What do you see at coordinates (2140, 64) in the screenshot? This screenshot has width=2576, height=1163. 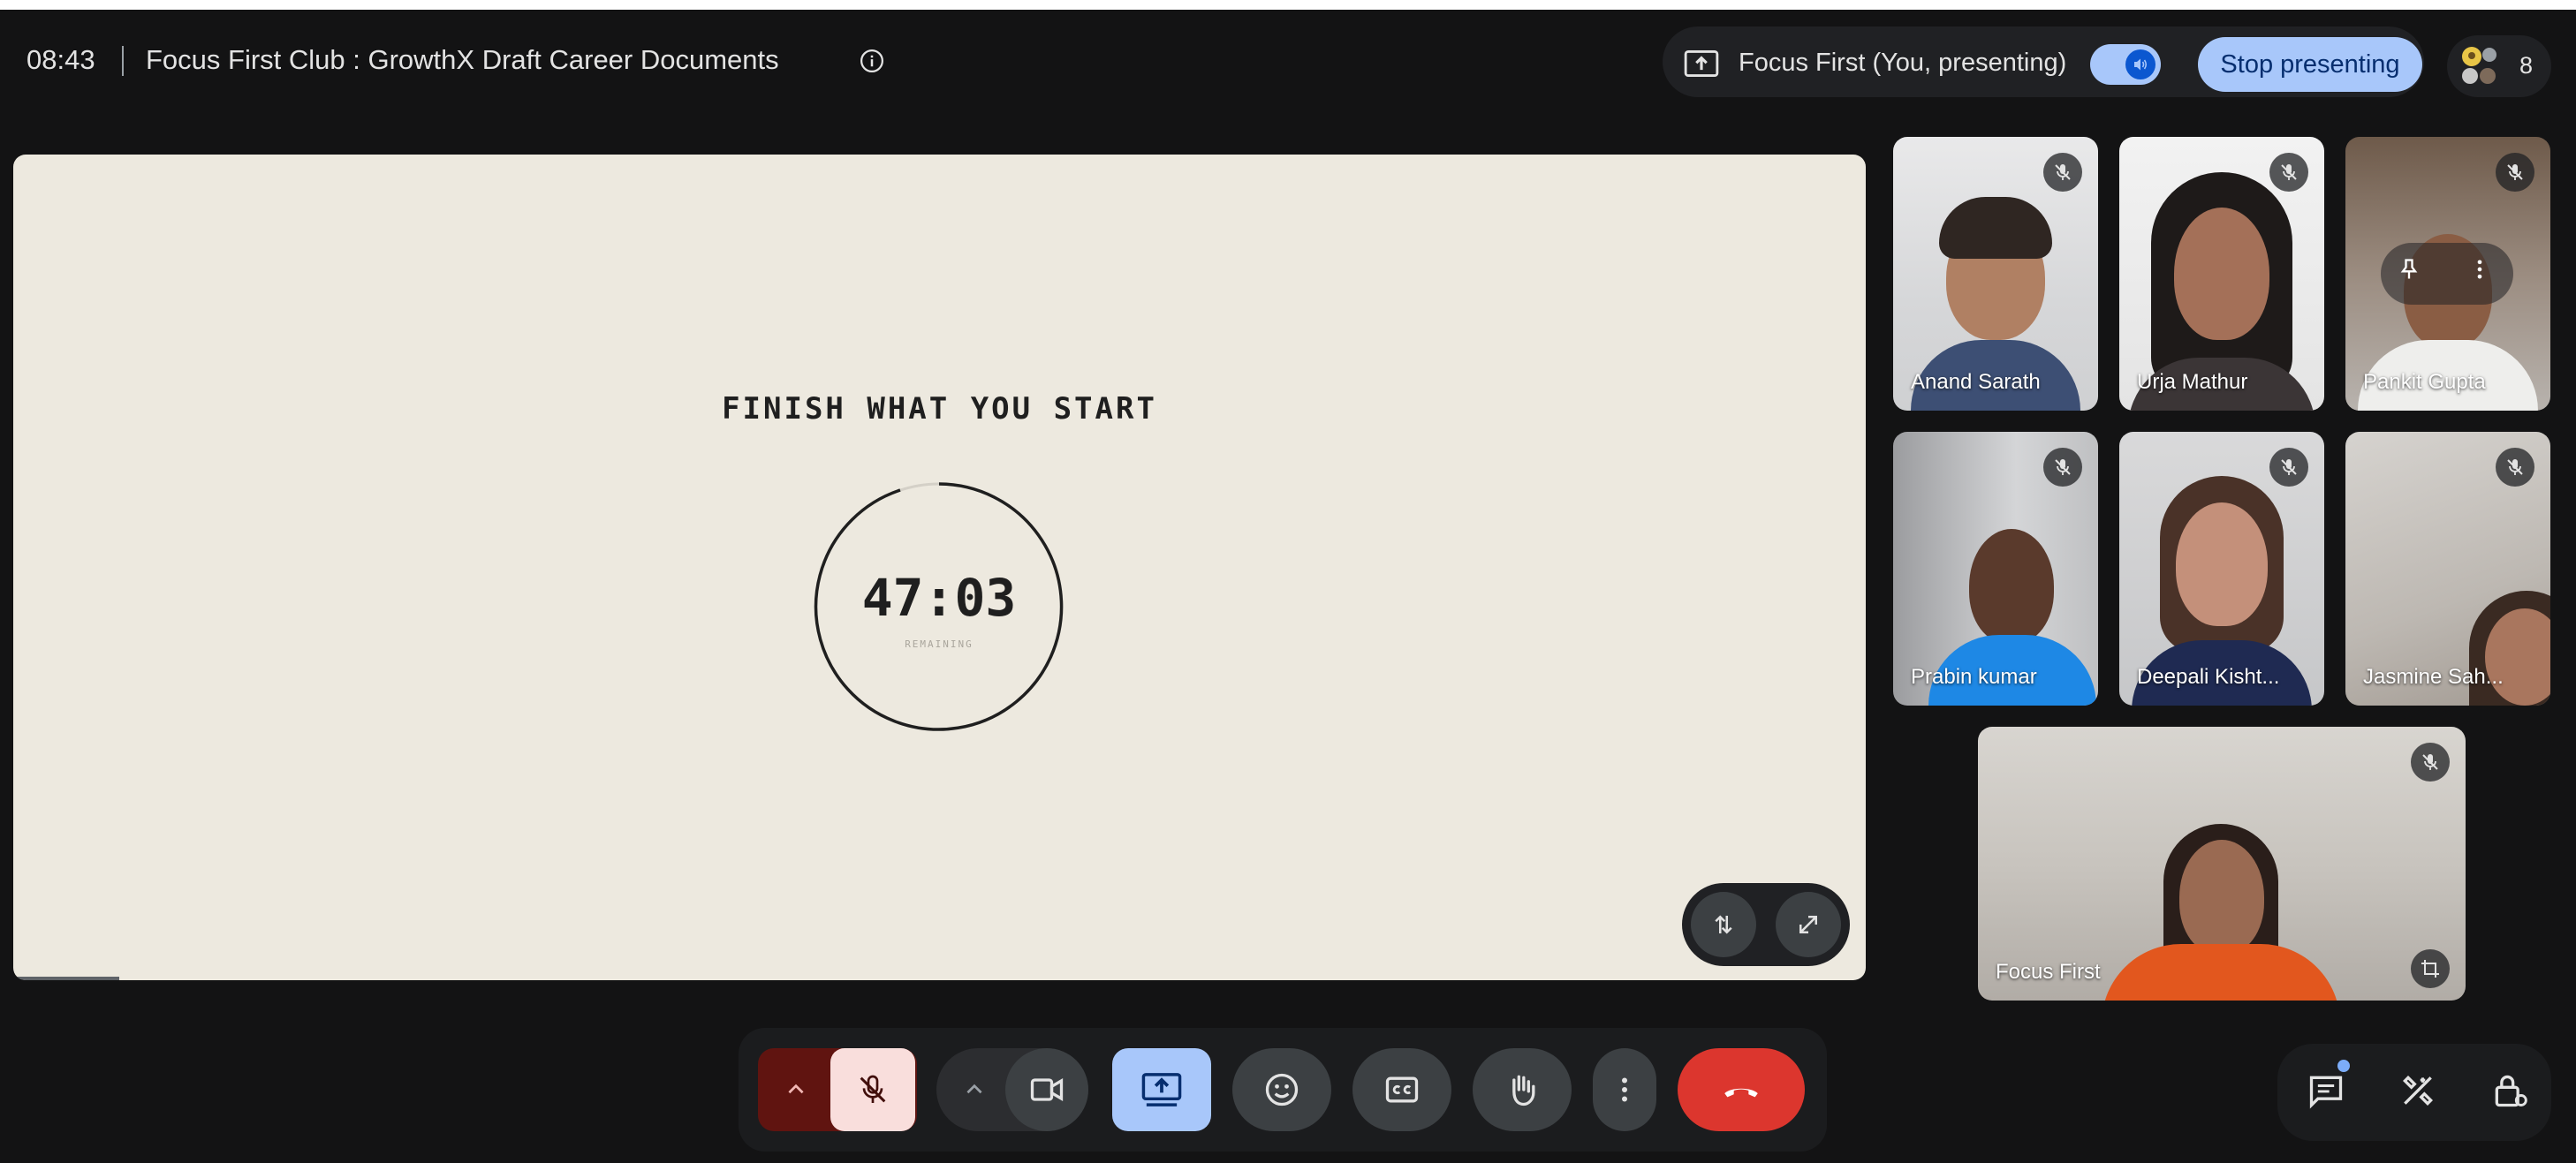 I see `audio-icon` at bounding box center [2140, 64].